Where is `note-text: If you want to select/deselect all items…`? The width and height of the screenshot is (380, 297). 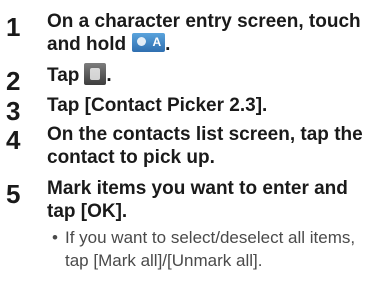
note-text: If you want to select/deselect all items… is located at coordinates (210, 249).